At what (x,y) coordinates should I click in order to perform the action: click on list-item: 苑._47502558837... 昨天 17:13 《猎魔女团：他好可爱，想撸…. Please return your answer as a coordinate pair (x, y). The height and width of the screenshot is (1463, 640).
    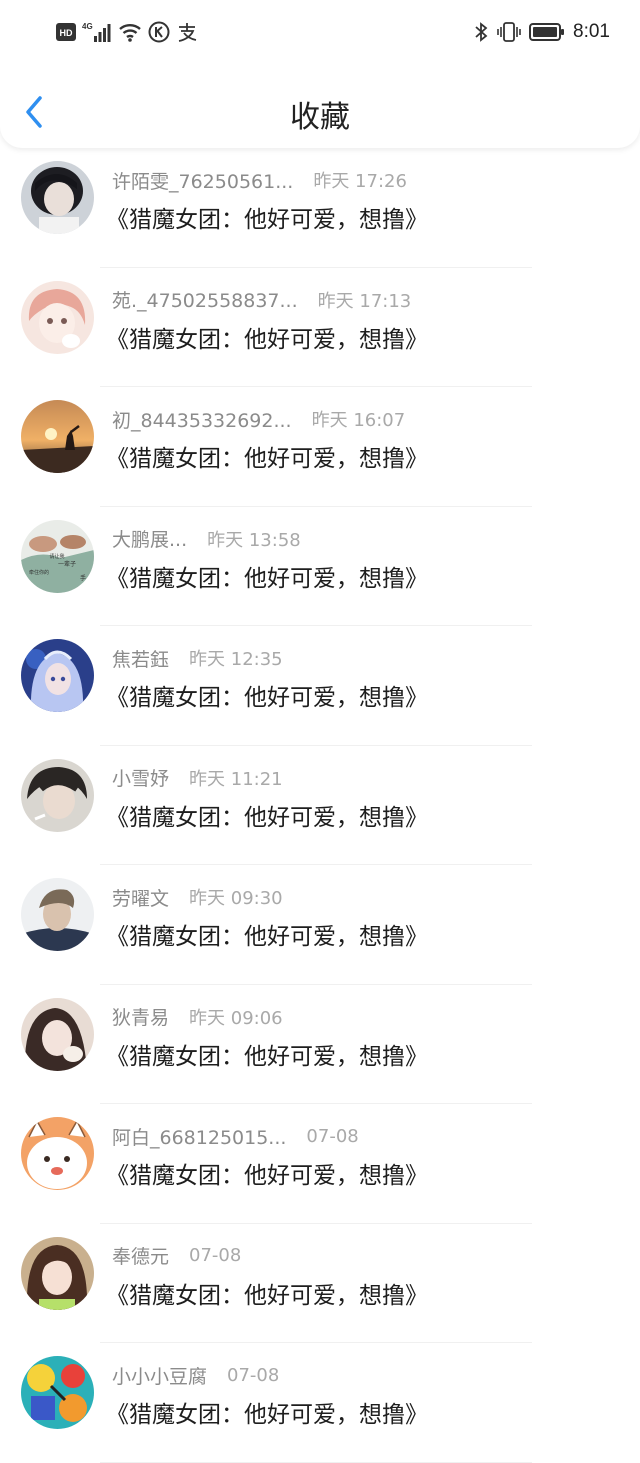
    Looking at the image, I should click on (320, 327).